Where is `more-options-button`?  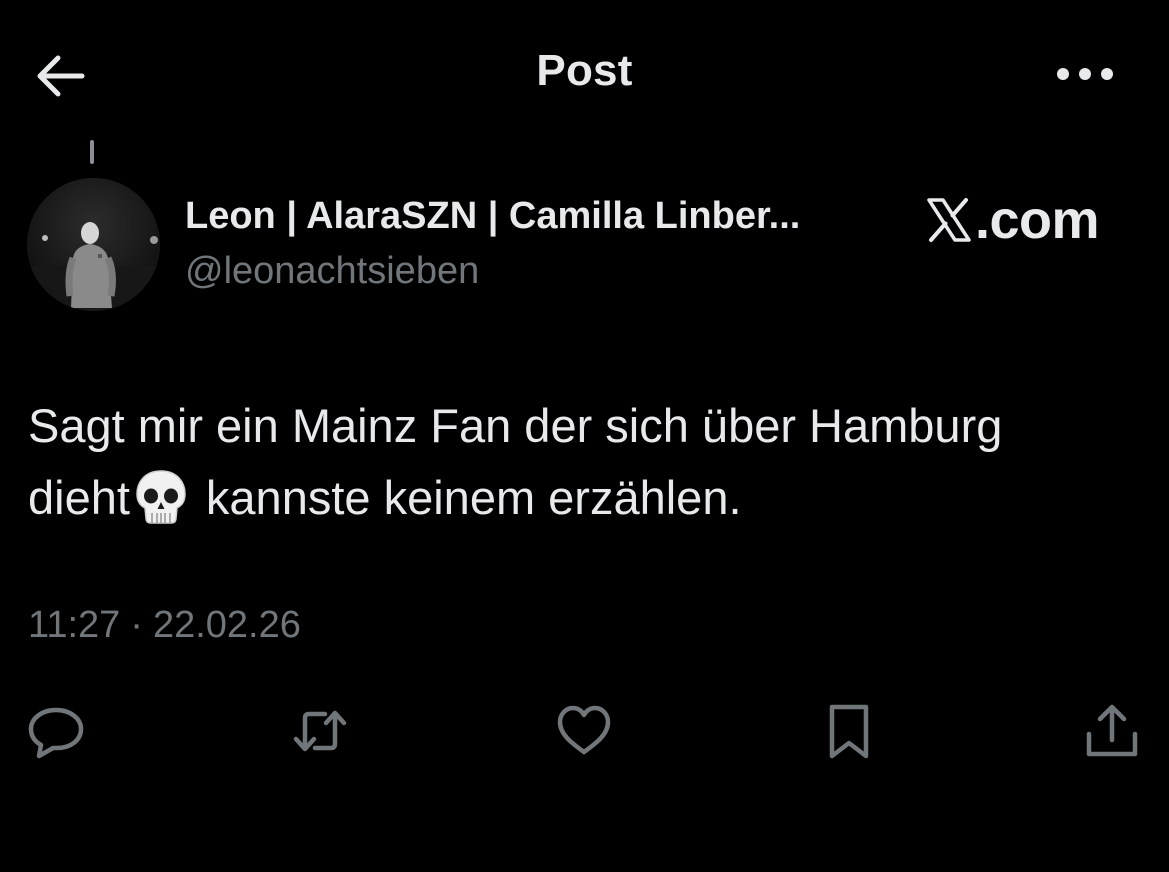 more-options-button is located at coordinates (1085, 74).